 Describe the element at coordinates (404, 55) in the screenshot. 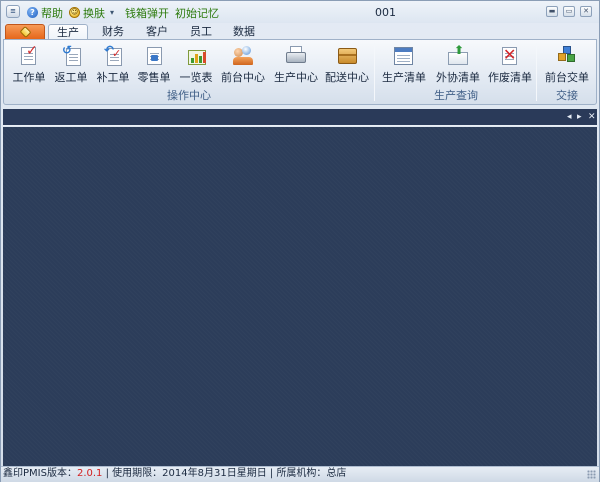

I see `calendar-list-icon` at that location.